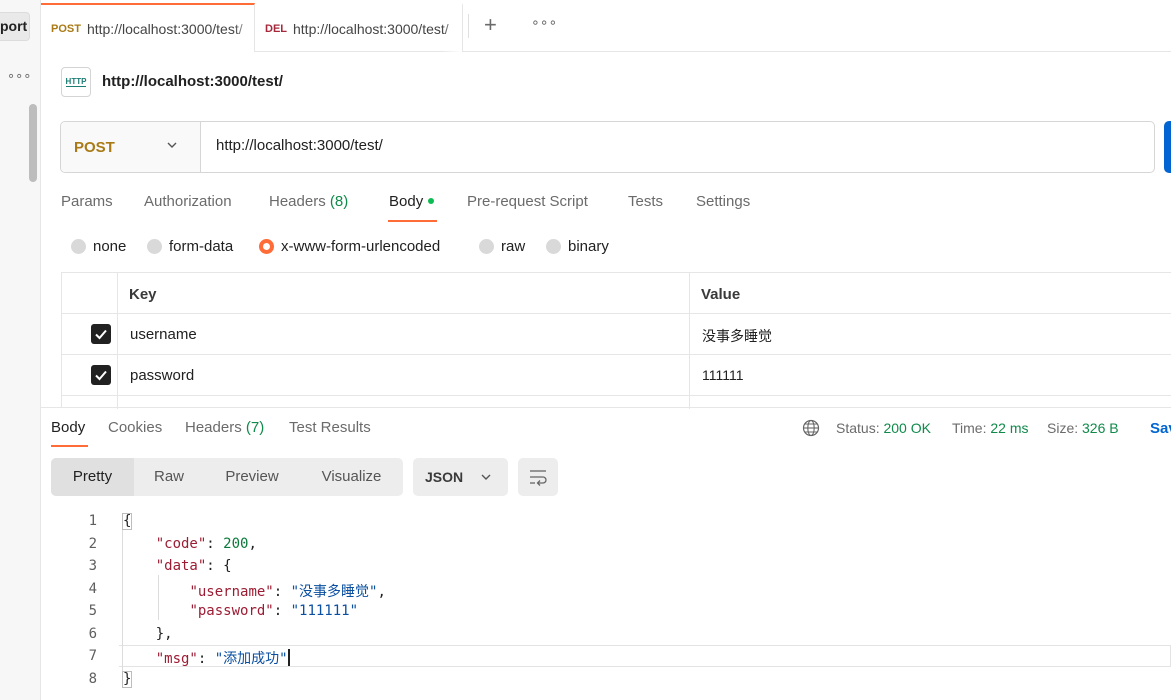  Describe the element at coordinates (969, 428) in the screenshot. I see `time-label: Time:` at that location.